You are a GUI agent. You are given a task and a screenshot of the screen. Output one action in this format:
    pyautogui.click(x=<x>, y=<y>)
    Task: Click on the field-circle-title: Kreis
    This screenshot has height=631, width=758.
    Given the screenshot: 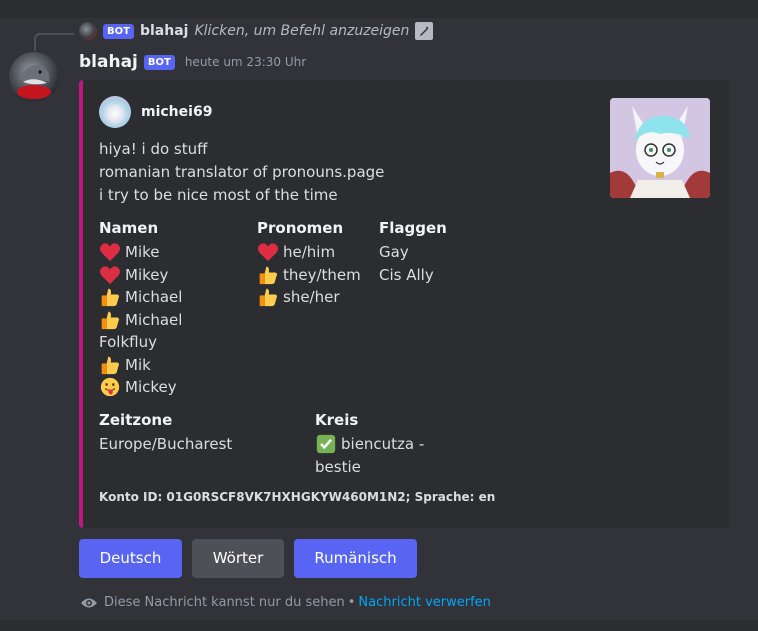 What is the action you would take?
    pyautogui.click(x=337, y=420)
    